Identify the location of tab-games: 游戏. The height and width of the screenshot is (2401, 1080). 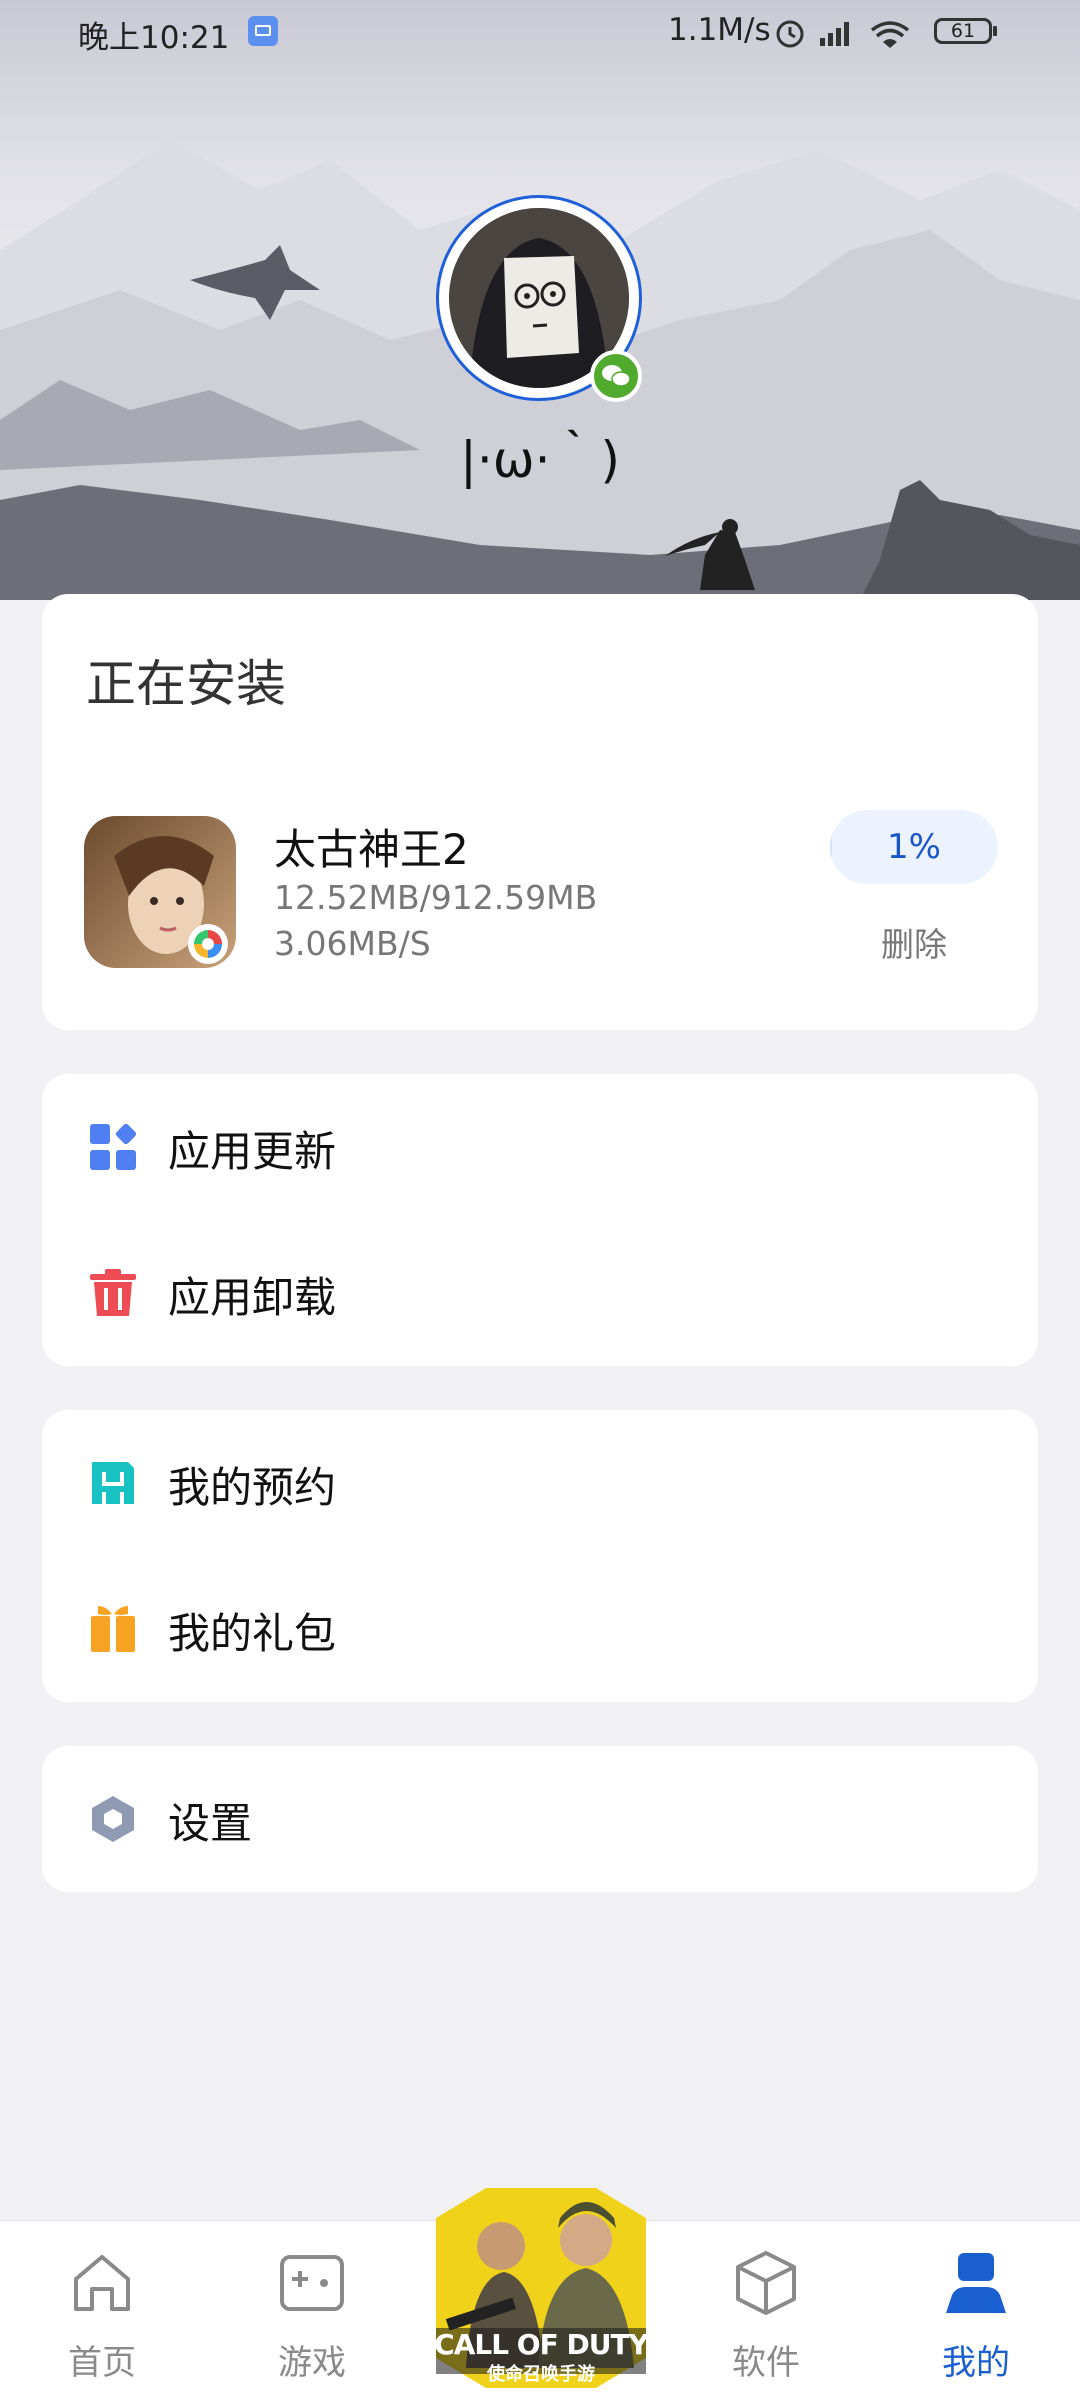
(312, 2311).